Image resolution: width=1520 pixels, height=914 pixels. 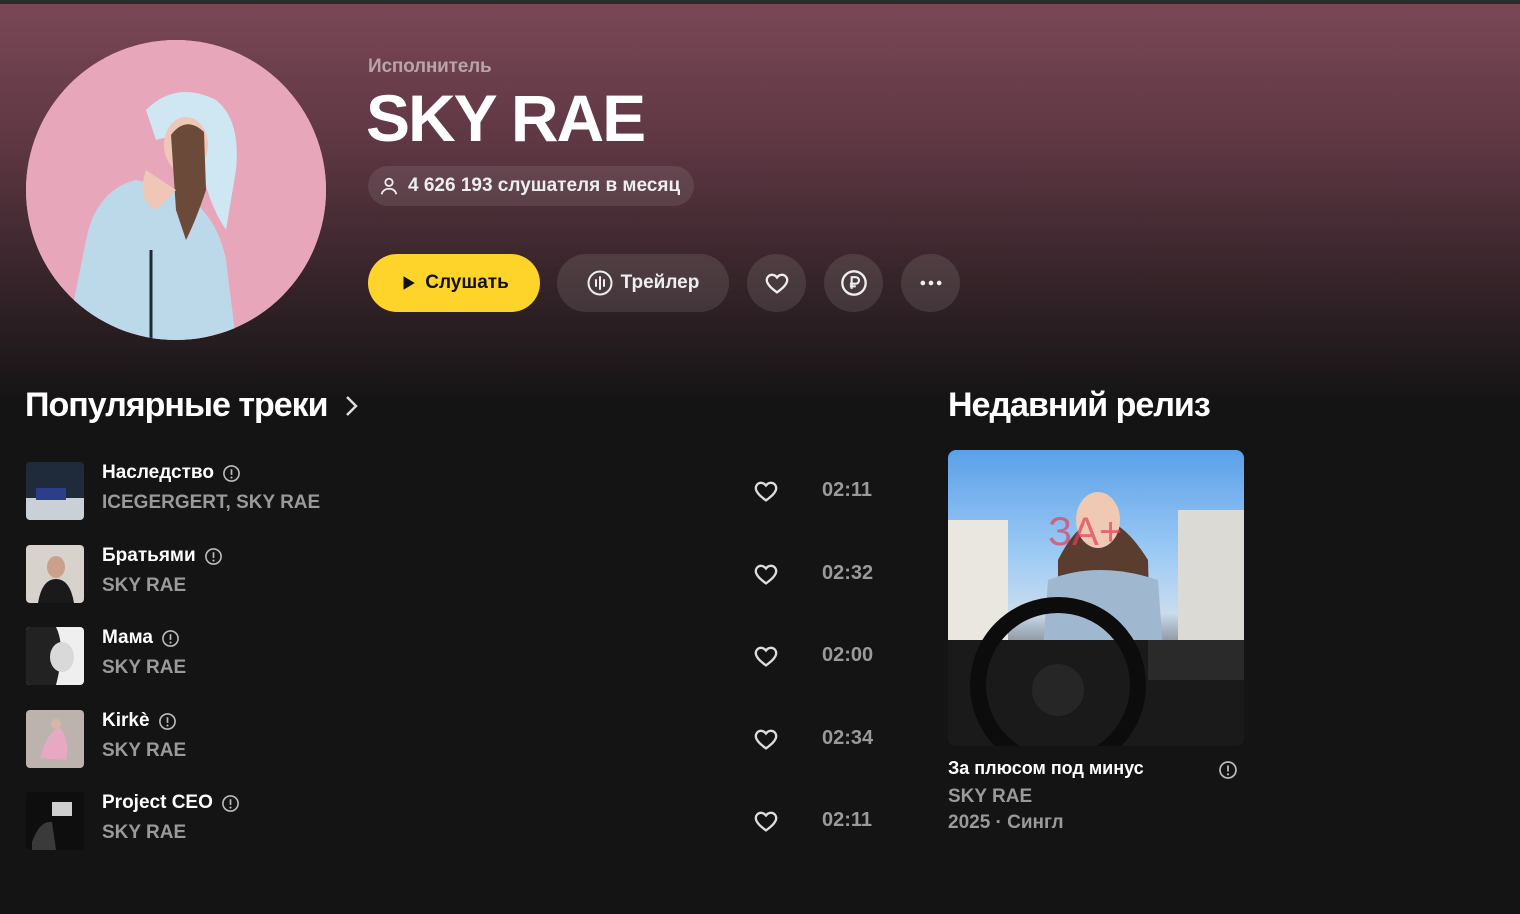 What do you see at coordinates (456, 656) in the screenshot?
I see `track-row: Мама SKY RAE 02:00` at bounding box center [456, 656].